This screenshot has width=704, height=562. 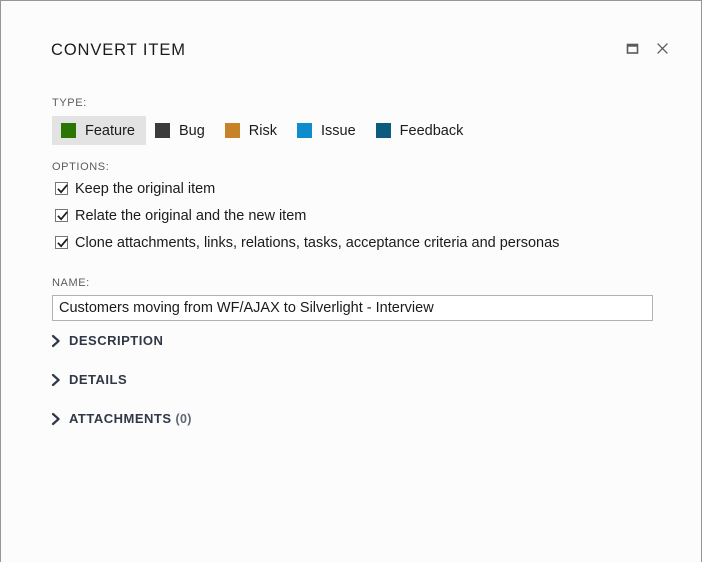 I want to click on options-label: OPTIONS:, so click(x=81, y=167).